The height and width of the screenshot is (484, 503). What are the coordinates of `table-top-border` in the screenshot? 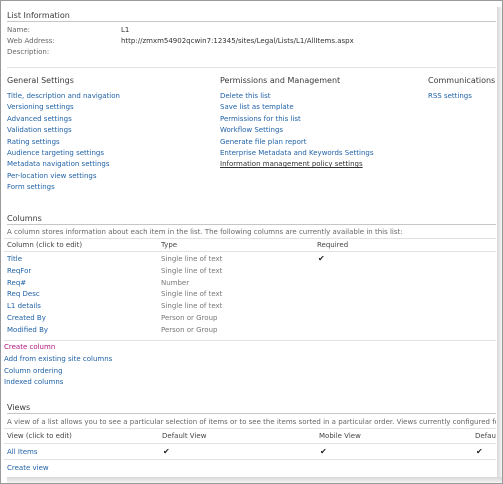 It's located at (250, 238).